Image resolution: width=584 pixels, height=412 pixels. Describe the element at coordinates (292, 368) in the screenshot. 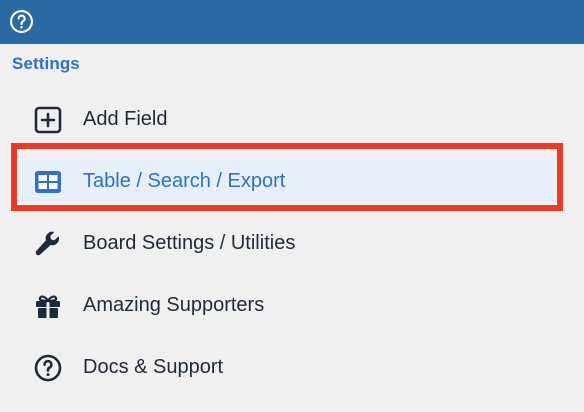

I see `menu-item-docs-support: Docs & Support` at that location.